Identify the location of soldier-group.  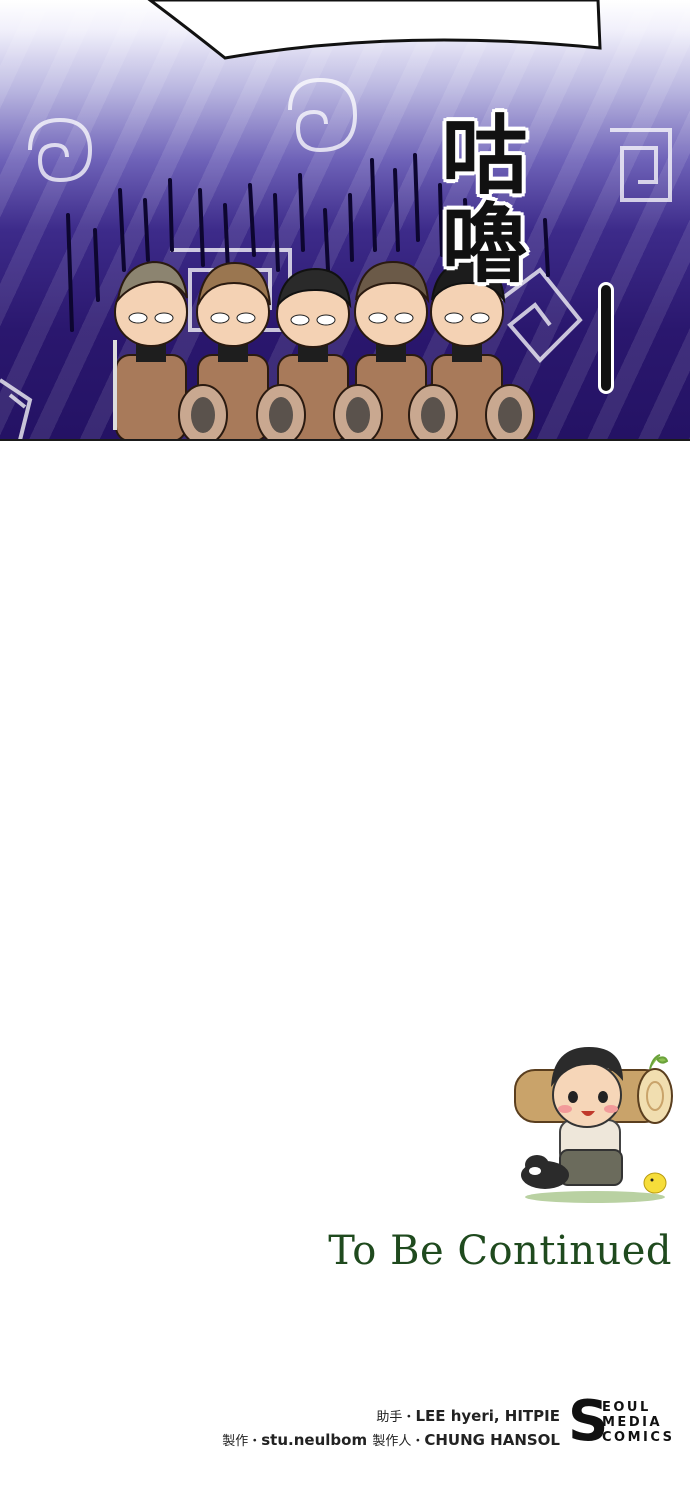
(324, 350).